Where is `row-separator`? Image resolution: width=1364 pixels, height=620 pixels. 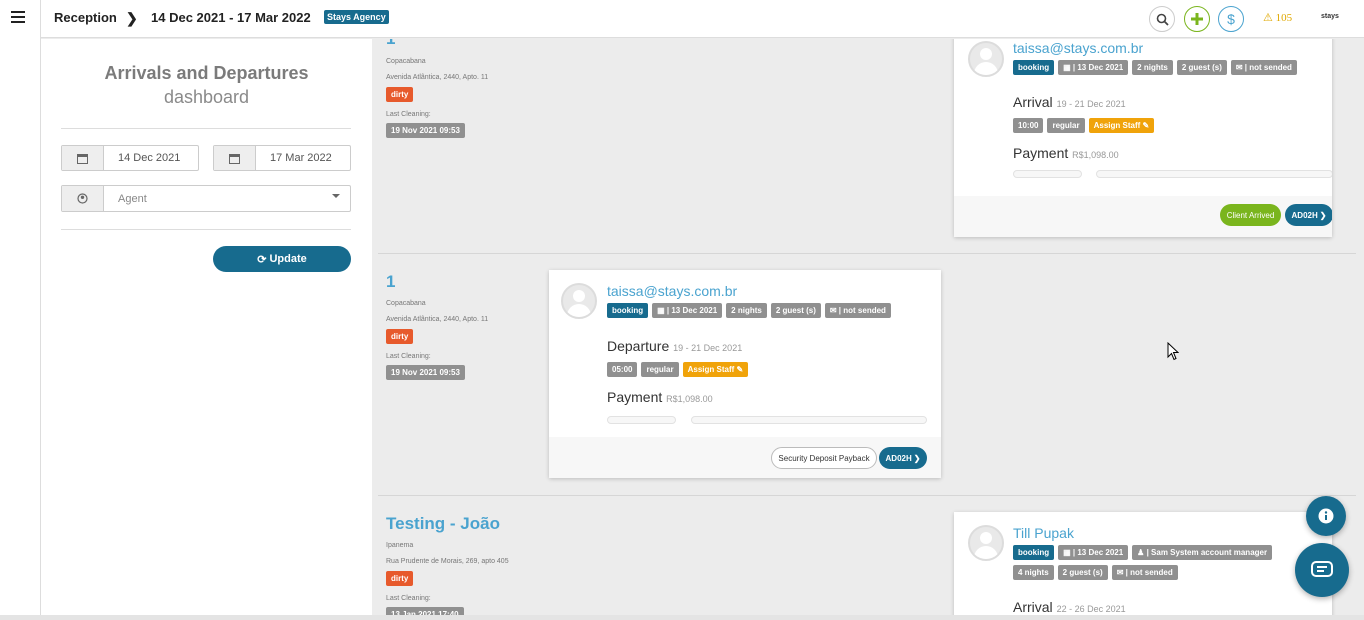 row-separator is located at coordinates (867, 495).